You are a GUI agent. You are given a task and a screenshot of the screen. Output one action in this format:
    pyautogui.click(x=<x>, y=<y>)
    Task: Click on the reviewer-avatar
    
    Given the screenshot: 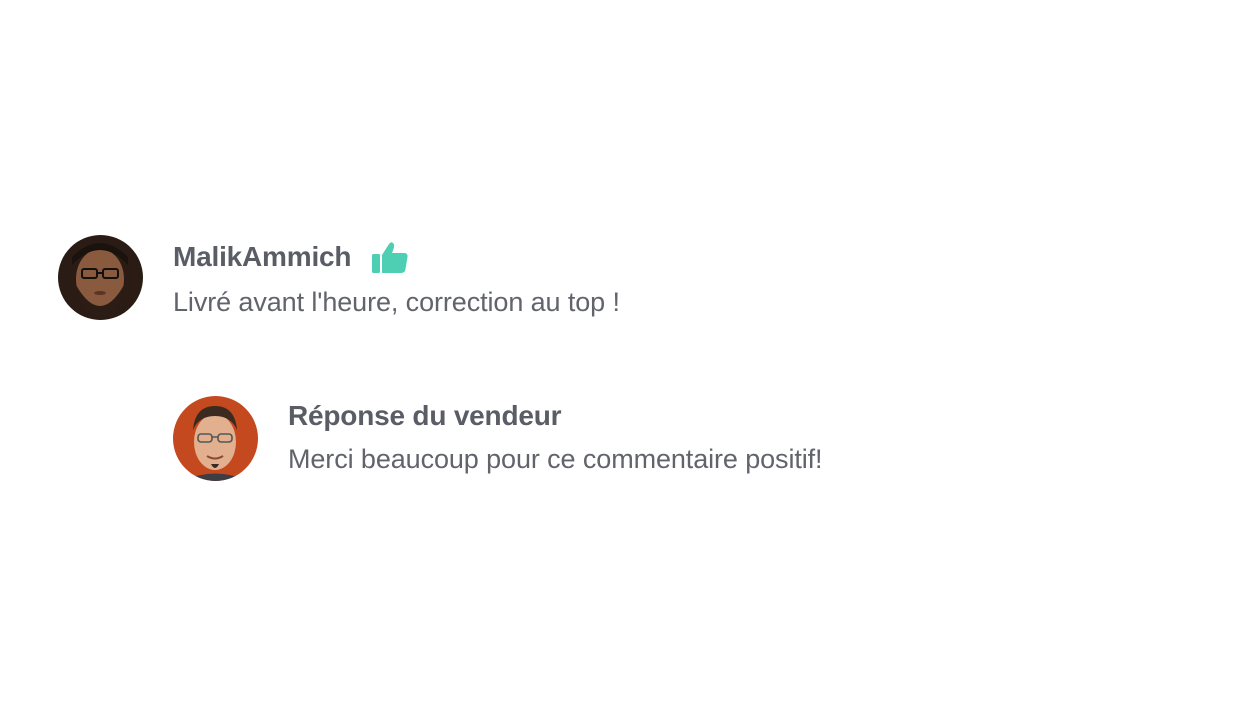 What is the action you would take?
    pyautogui.click(x=100, y=277)
    